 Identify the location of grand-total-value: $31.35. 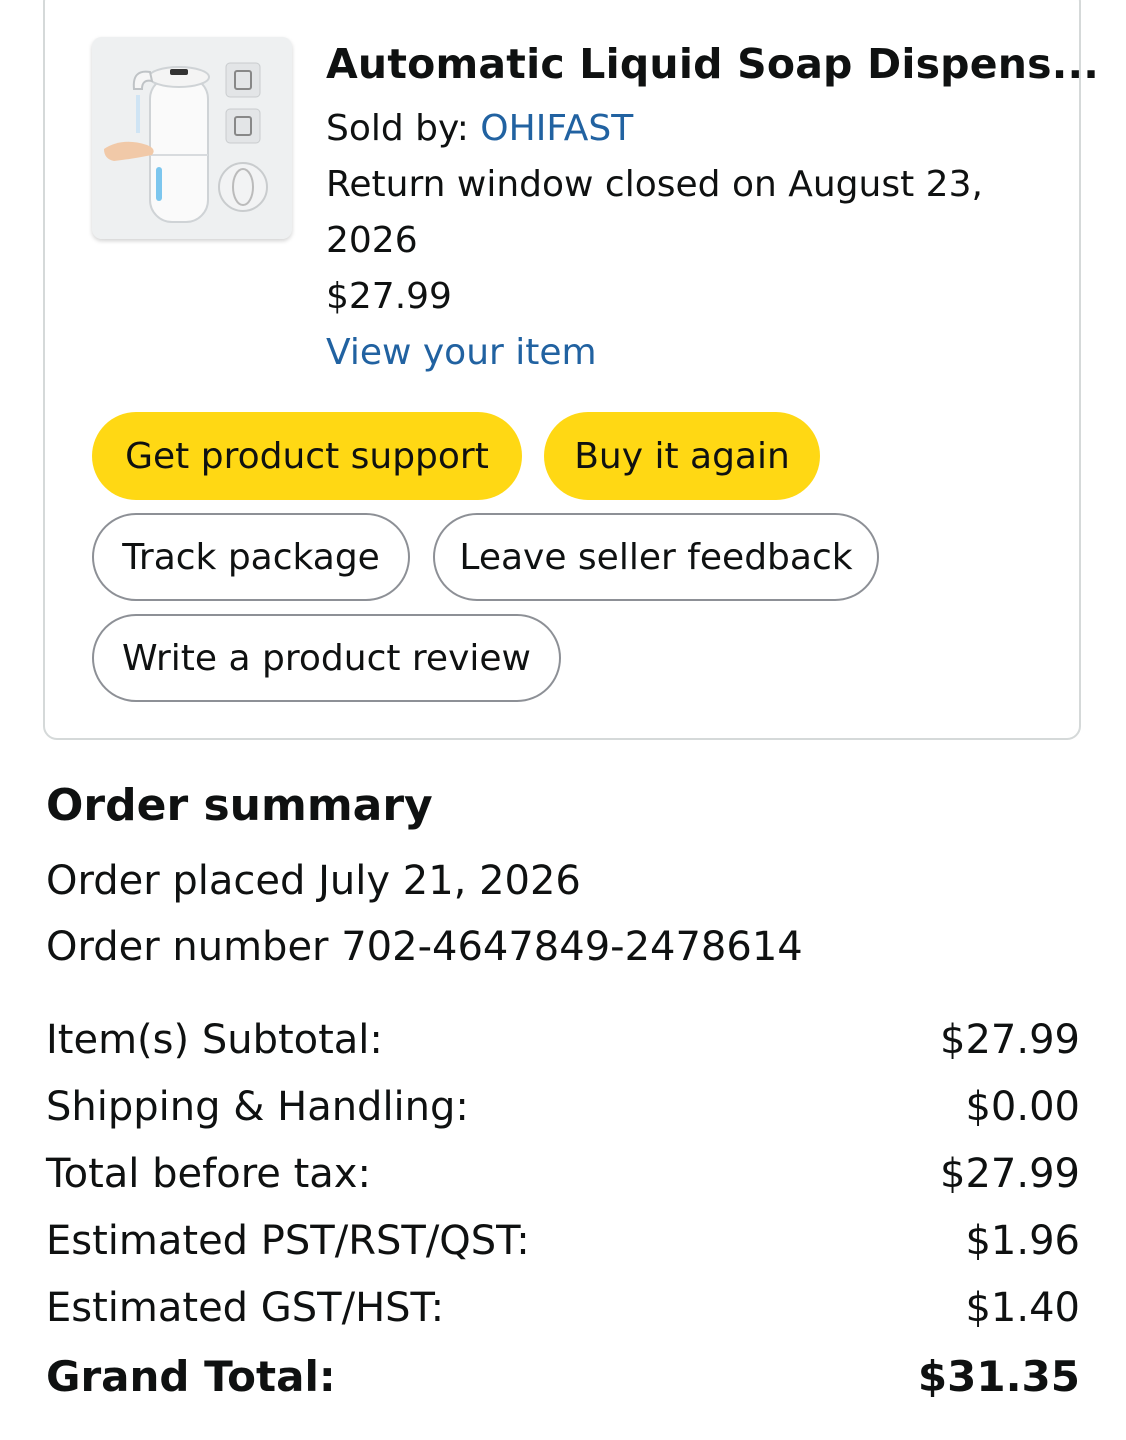
(998, 1376).